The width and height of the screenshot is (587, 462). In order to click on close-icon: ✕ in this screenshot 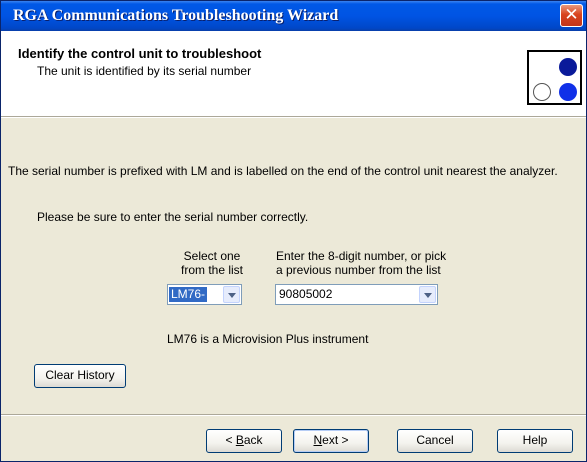, I will do `click(571, 15)`.